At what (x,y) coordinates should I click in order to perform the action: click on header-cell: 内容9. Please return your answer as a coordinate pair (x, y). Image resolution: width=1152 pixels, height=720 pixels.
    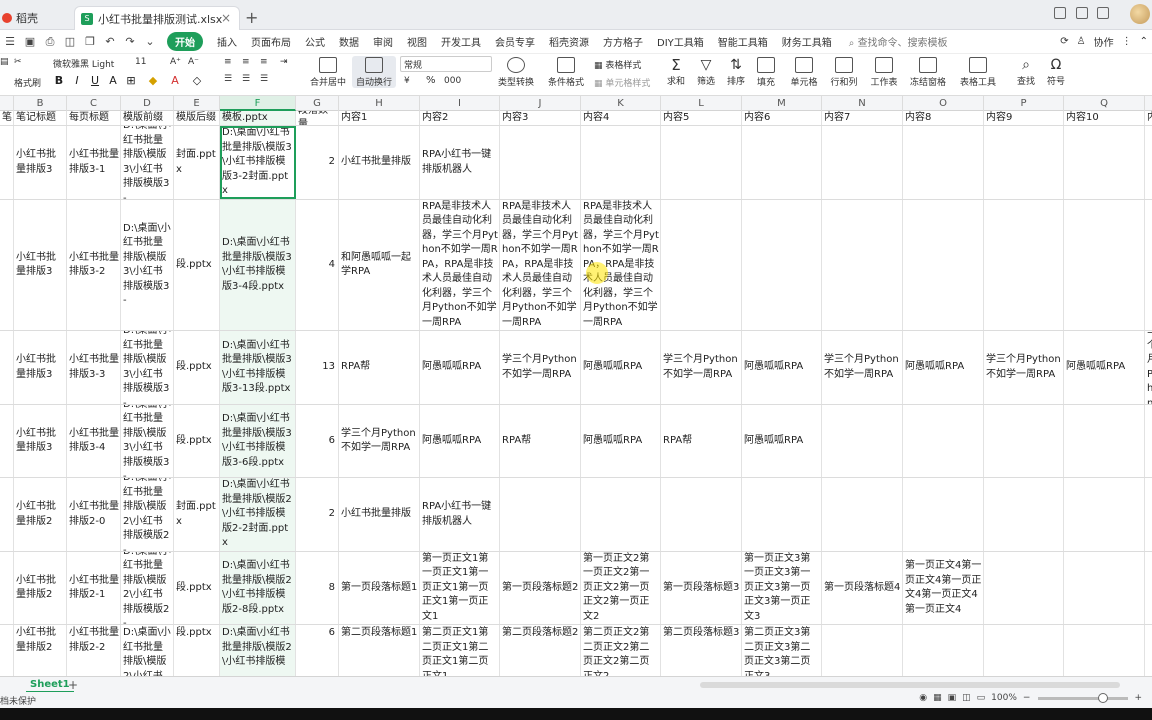
    Looking at the image, I should click on (1024, 118).